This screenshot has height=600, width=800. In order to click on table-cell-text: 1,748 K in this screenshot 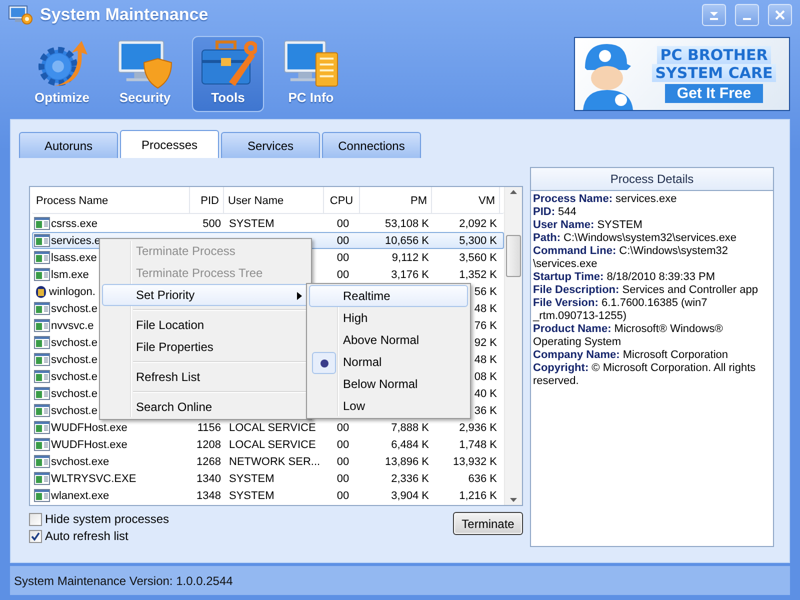, I will do `click(478, 444)`.